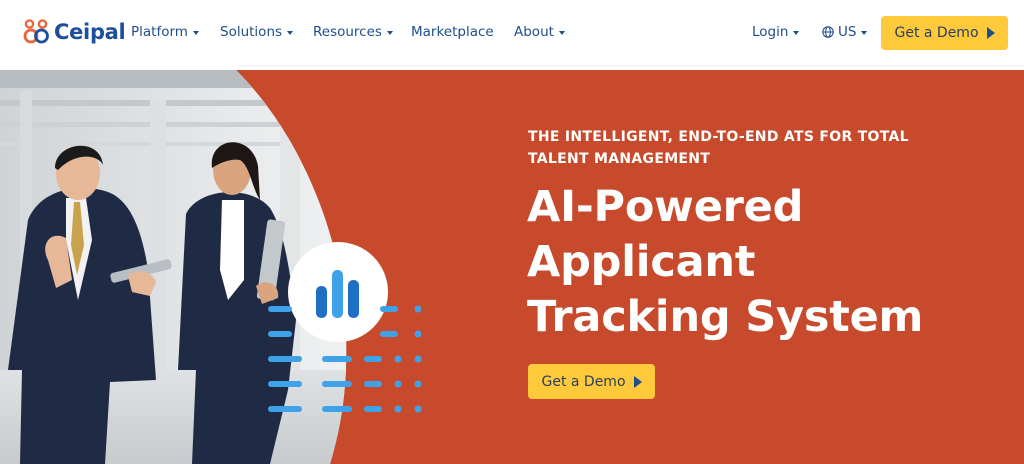  I want to click on nav-item-label: Resources, so click(347, 32).